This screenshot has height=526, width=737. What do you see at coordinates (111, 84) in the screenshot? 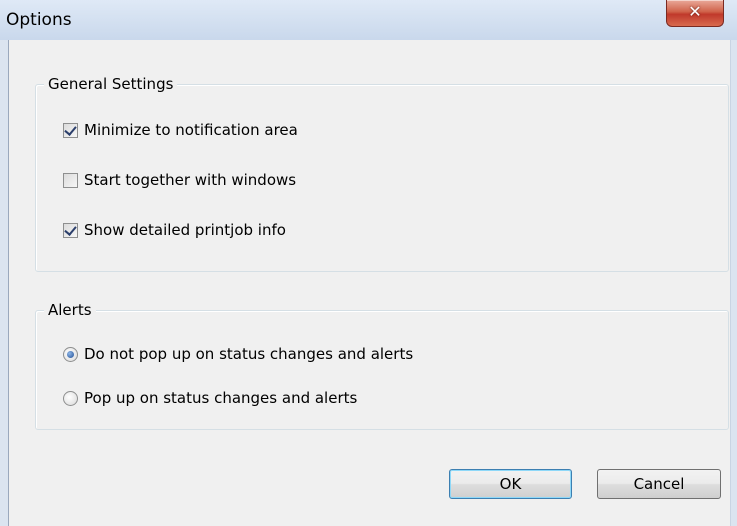
I see `general-settings-legend: General Settings` at bounding box center [111, 84].